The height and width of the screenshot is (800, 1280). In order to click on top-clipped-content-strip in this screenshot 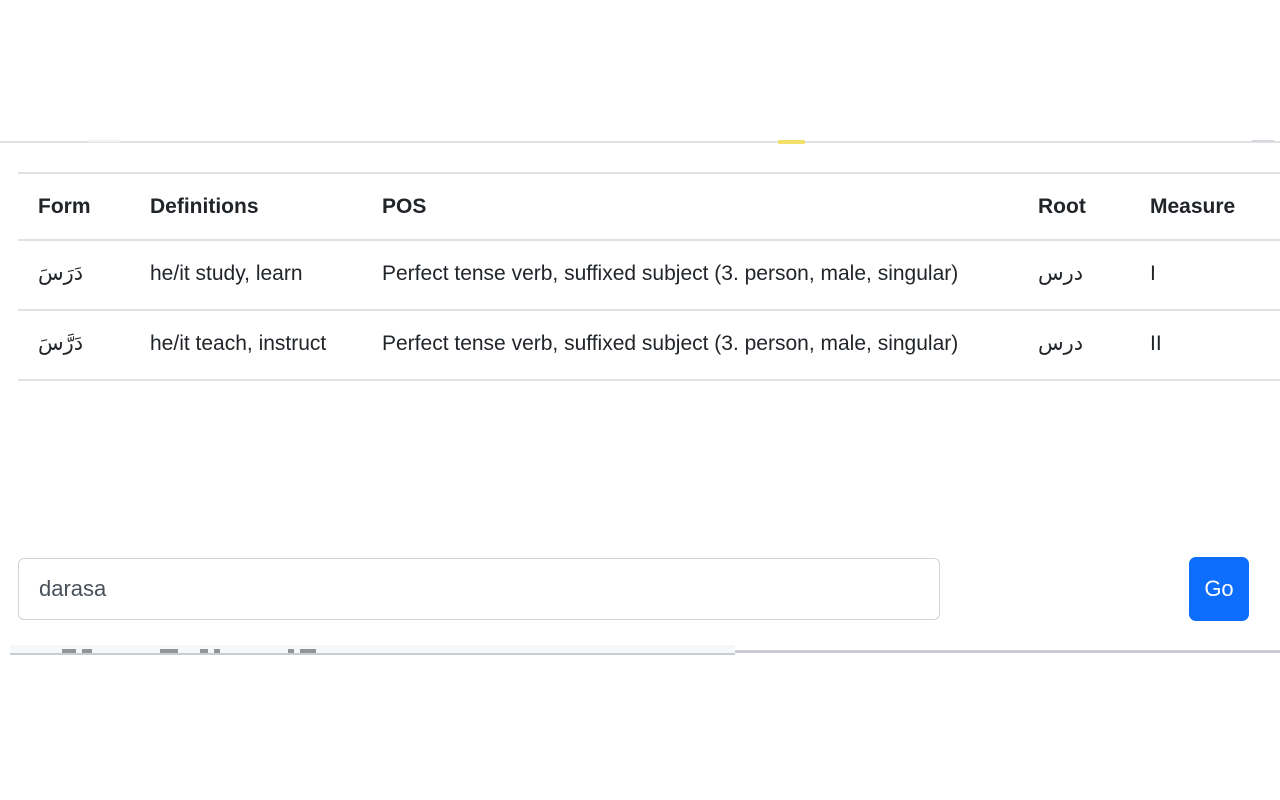, I will do `click(640, 142)`.